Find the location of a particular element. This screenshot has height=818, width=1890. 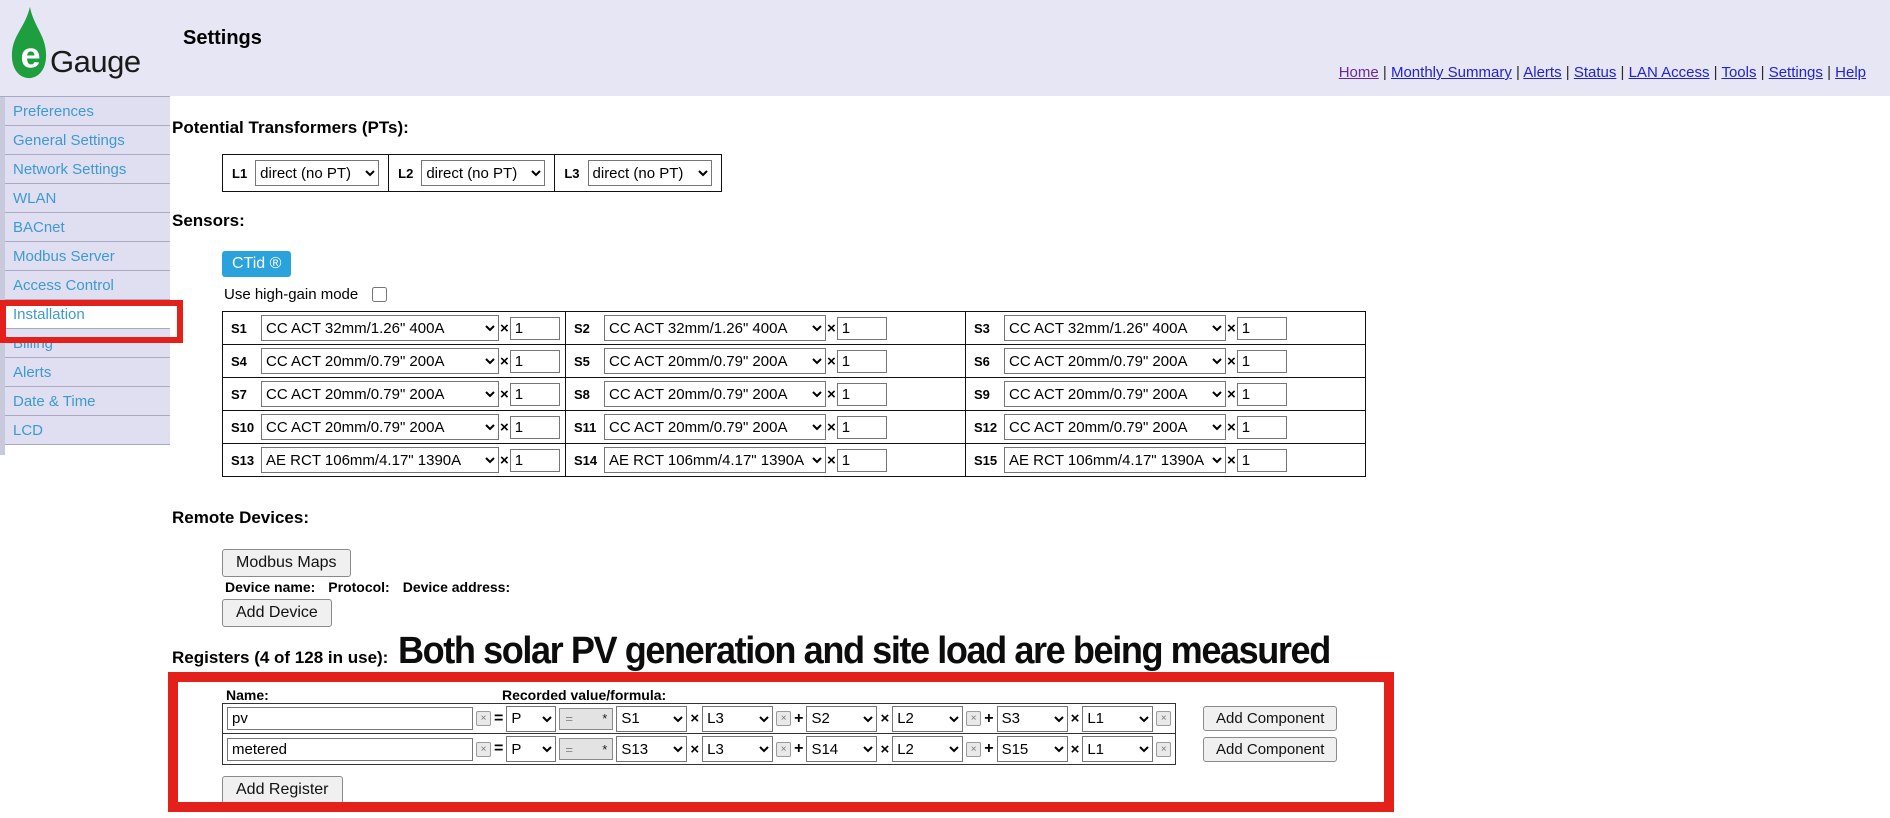

high-gain-checkbox is located at coordinates (380, 294).